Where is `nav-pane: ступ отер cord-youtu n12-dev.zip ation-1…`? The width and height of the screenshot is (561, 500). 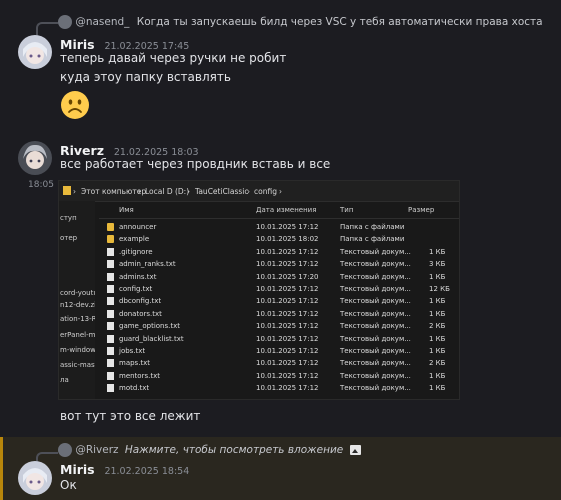 nav-pane: ступ отер cord-youtu n12-dev.zip ation-1… is located at coordinates (77, 300).